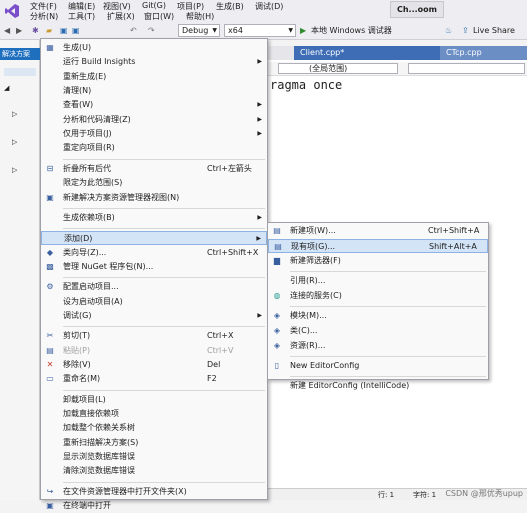 This screenshot has height=513, width=527. What do you see at coordinates (351, 31) in the screenshot?
I see `run-debugger-button: 本地 Windows 调试器` at bounding box center [351, 31].